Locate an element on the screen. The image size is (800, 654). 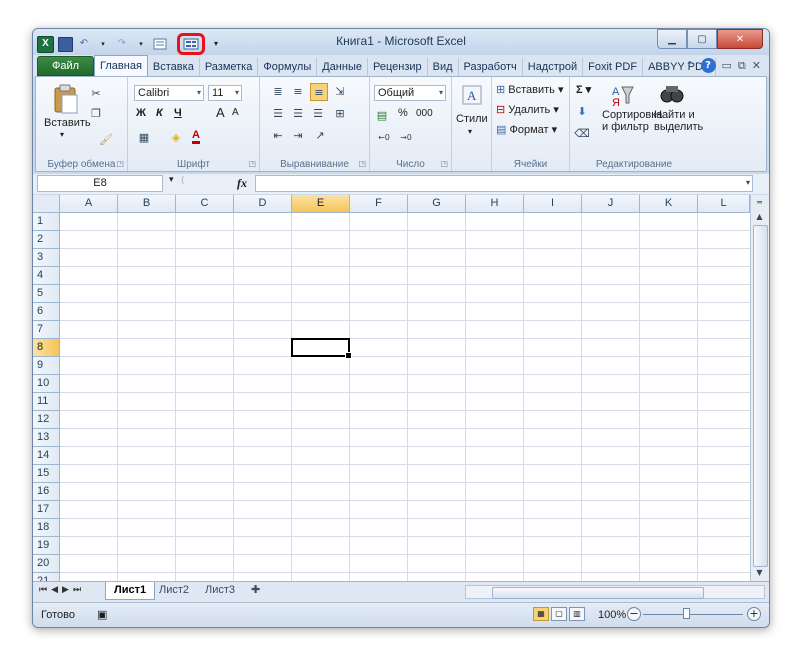
row-header: 3 is located at coordinates (46, 258).